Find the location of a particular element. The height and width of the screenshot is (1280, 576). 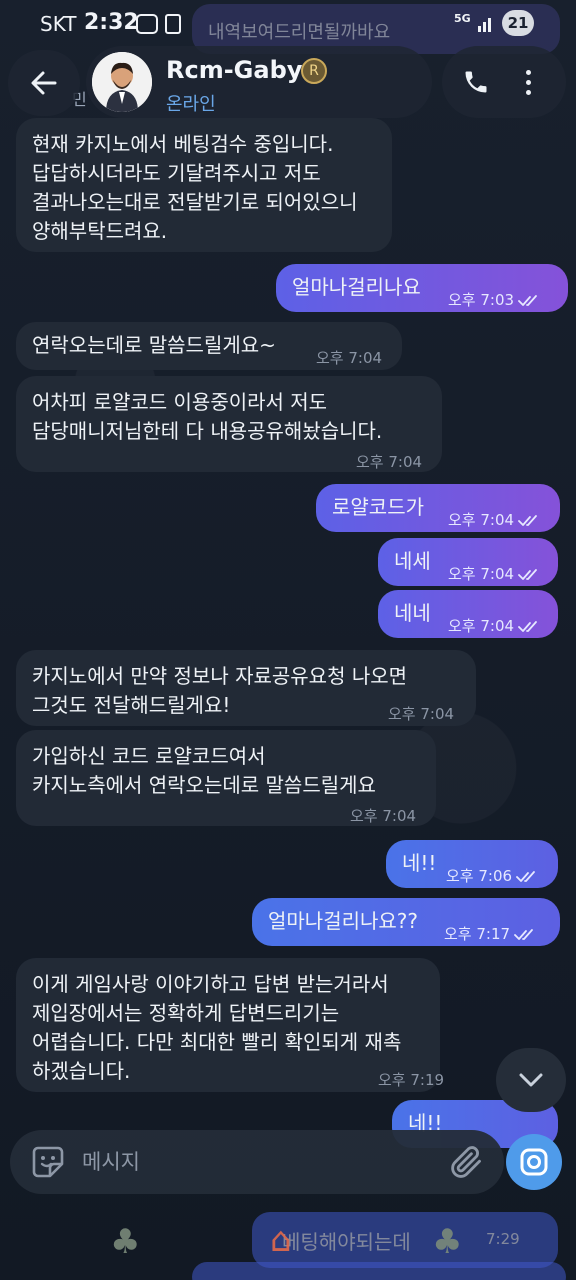

message-timestamp: 오후 7:03 is located at coordinates (495, 300).